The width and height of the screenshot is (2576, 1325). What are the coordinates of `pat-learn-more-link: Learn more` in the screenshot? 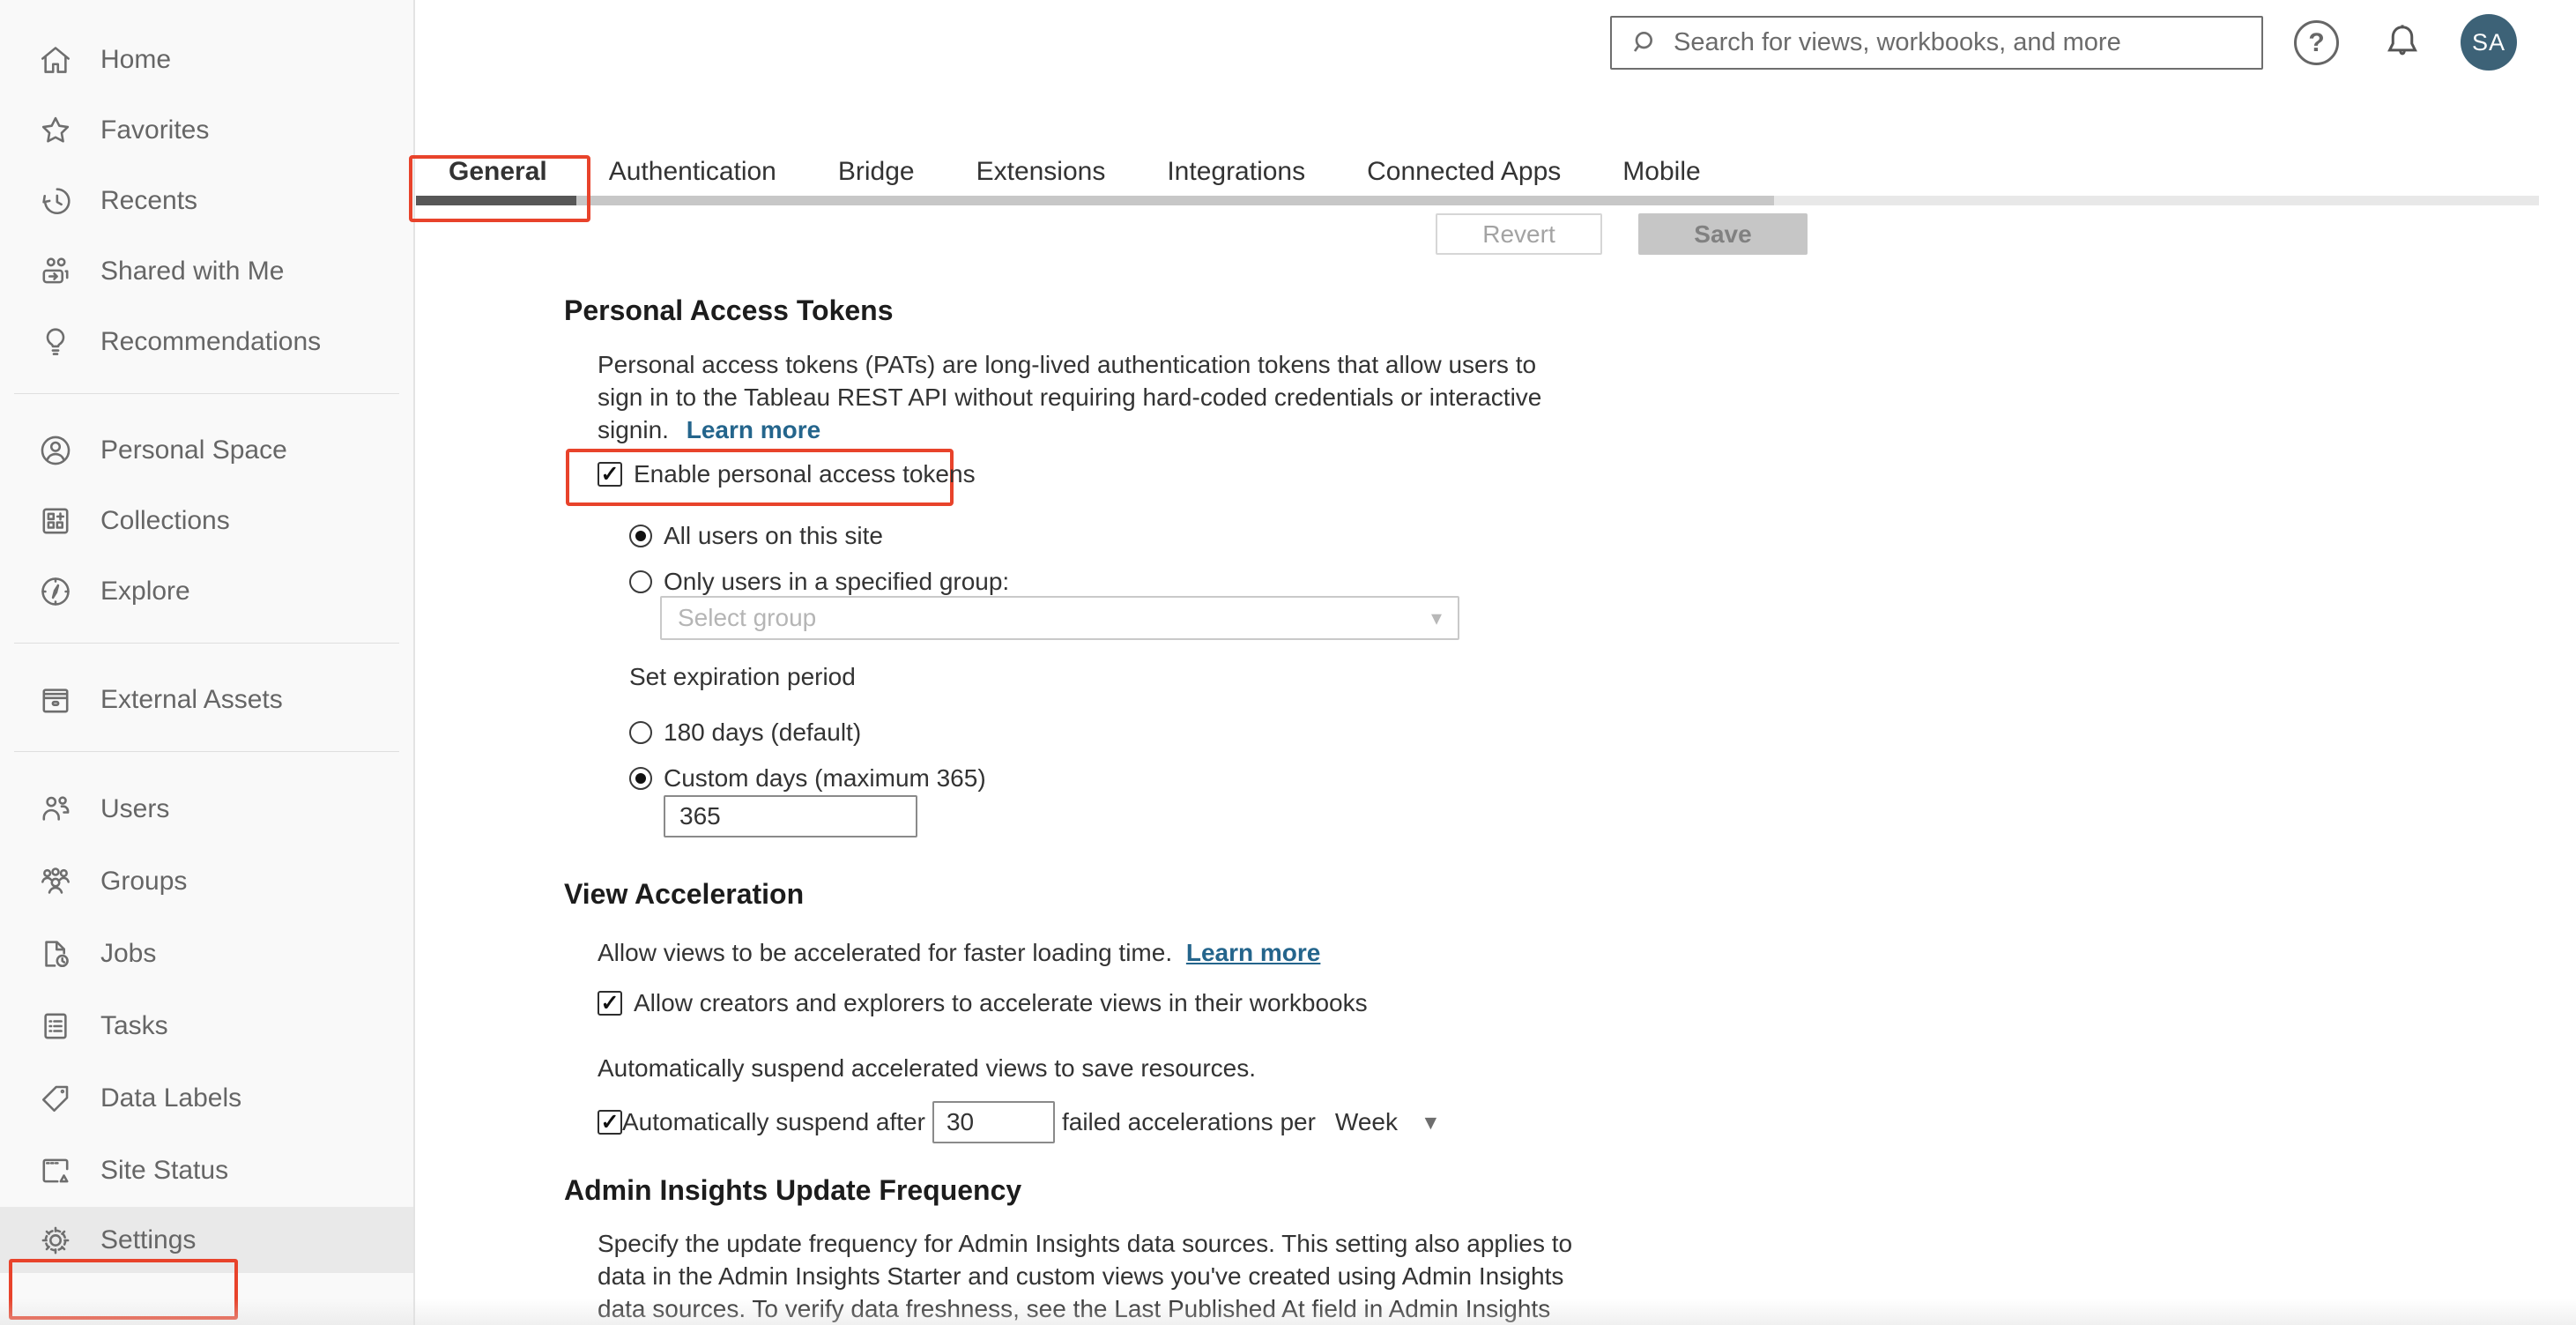 It's located at (754, 429).